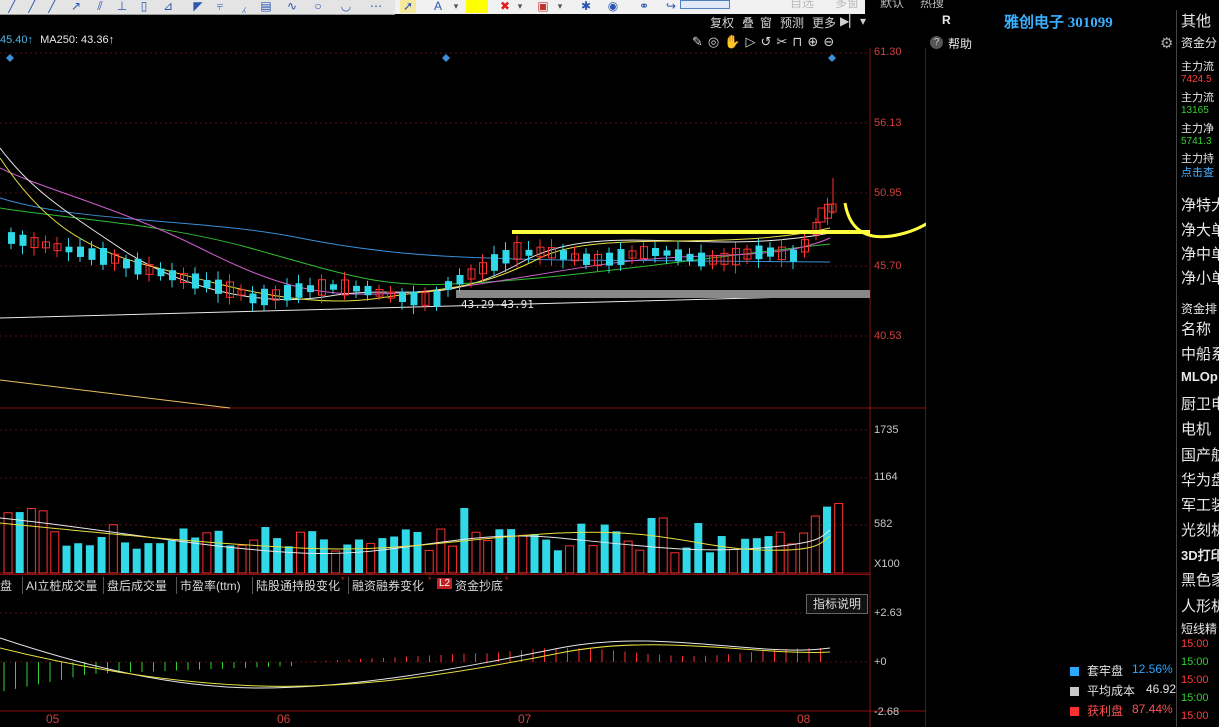 The width and height of the screenshot is (1219, 727). What do you see at coordinates (1166, 43) in the screenshot?
I see `gear-icon: ⚙` at bounding box center [1166, 43].